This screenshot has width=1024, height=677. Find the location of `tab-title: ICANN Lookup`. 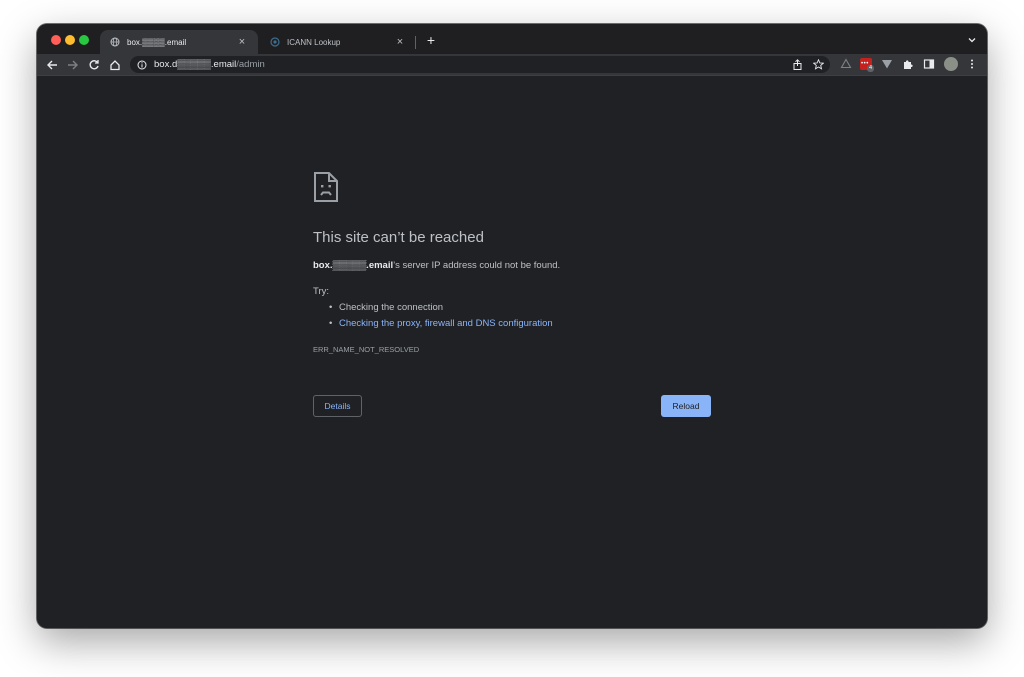

tab-title: ICANN Lookup is located at coordinates (314, 42).